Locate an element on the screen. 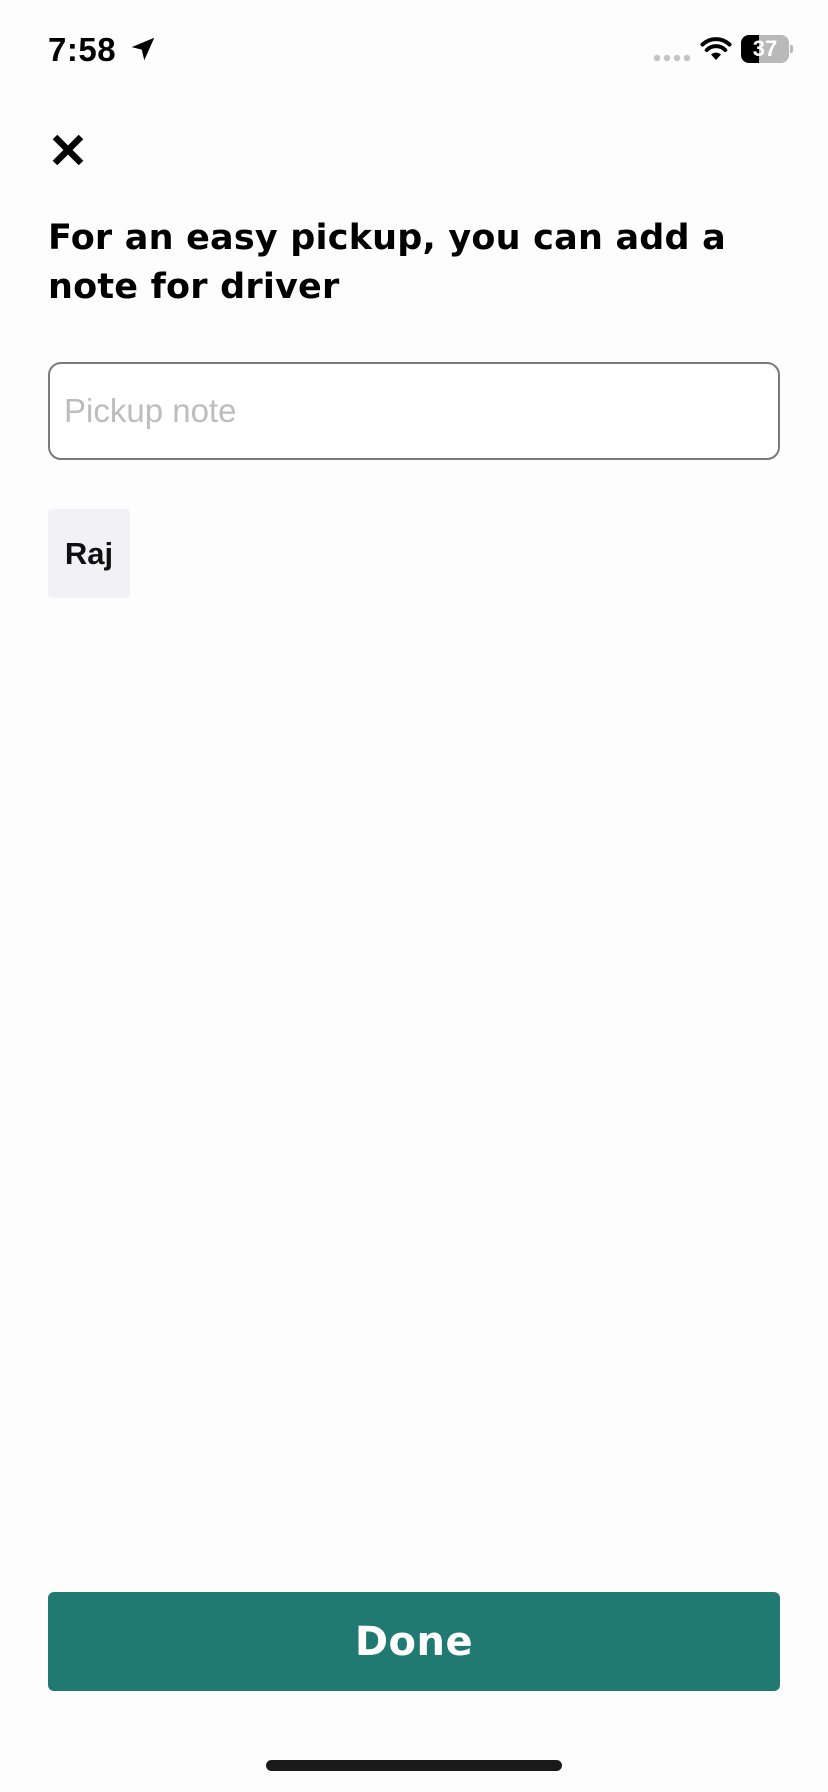  status-bar: 7:58 37 is located at coordinates (414, 50).